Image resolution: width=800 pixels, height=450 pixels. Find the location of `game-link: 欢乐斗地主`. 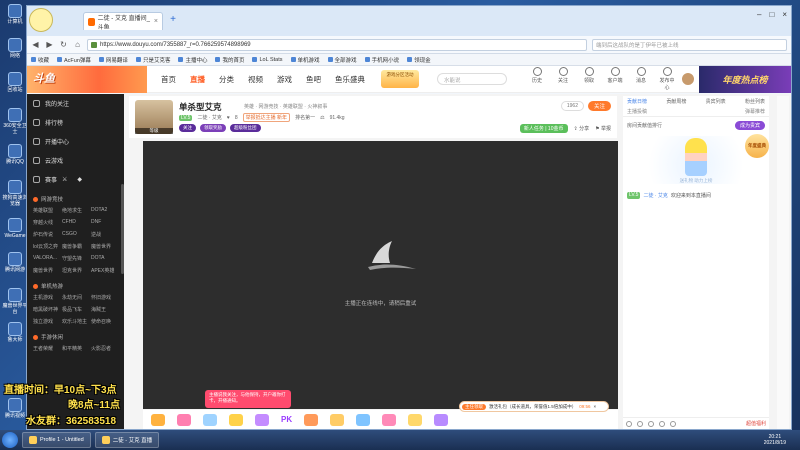

game-link: 欢乐斗地主 is located at coordinates (76, 321).